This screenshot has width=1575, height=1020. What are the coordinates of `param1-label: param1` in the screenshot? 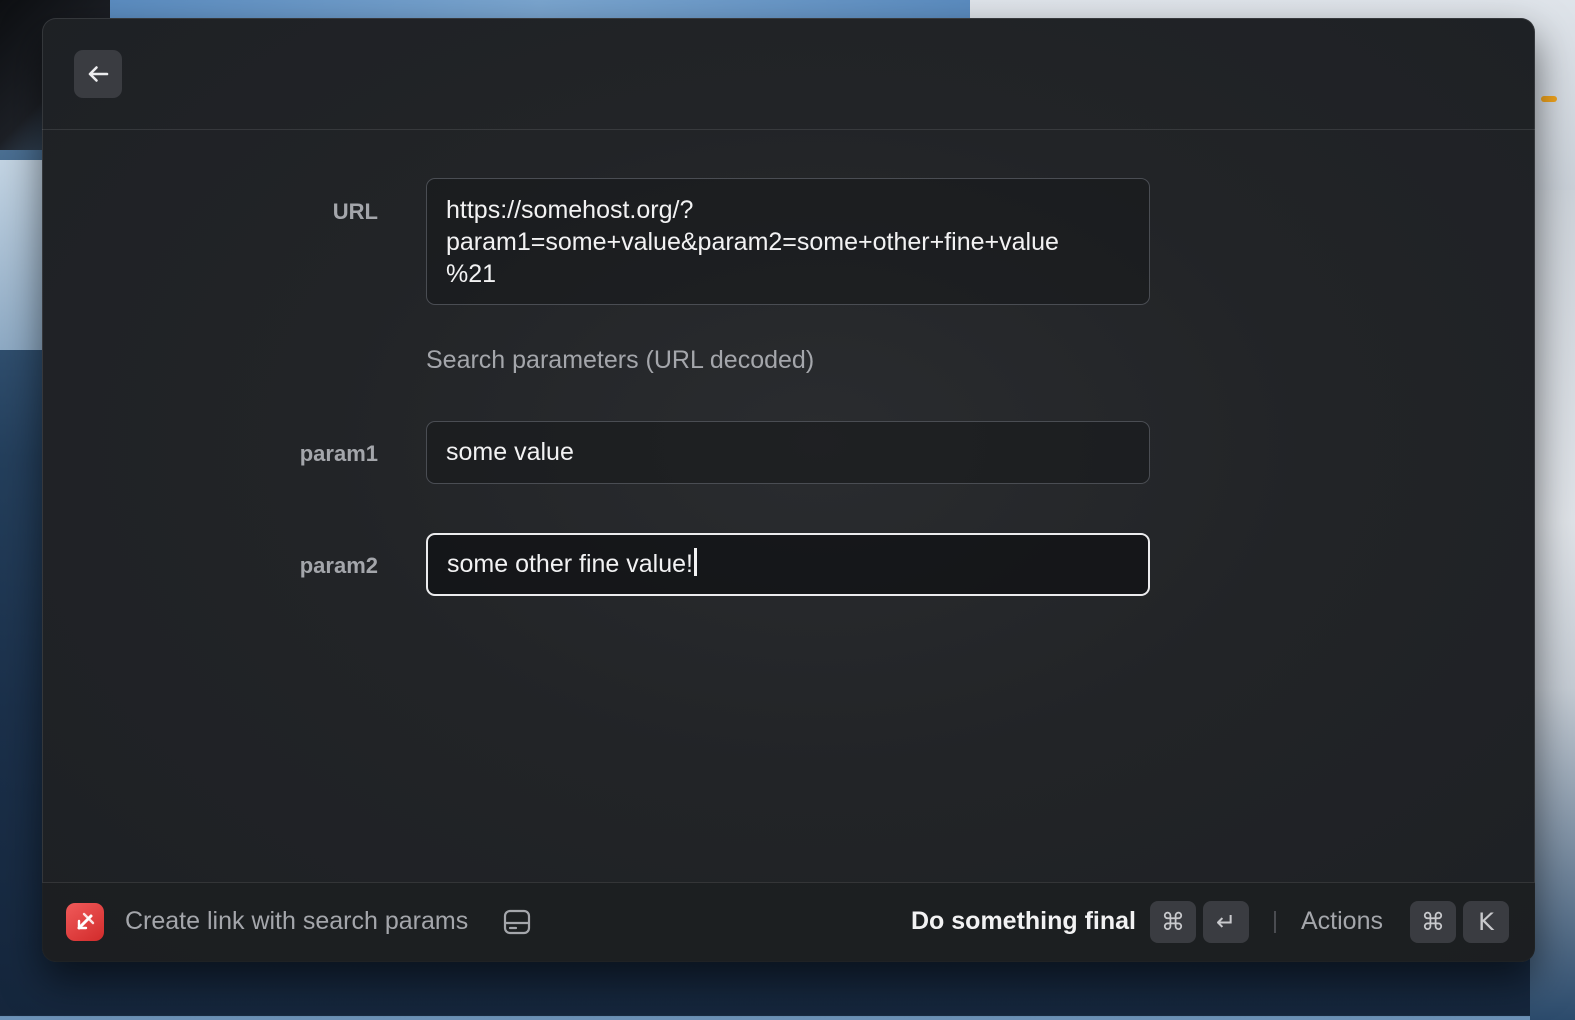 It's located at (338, 453).